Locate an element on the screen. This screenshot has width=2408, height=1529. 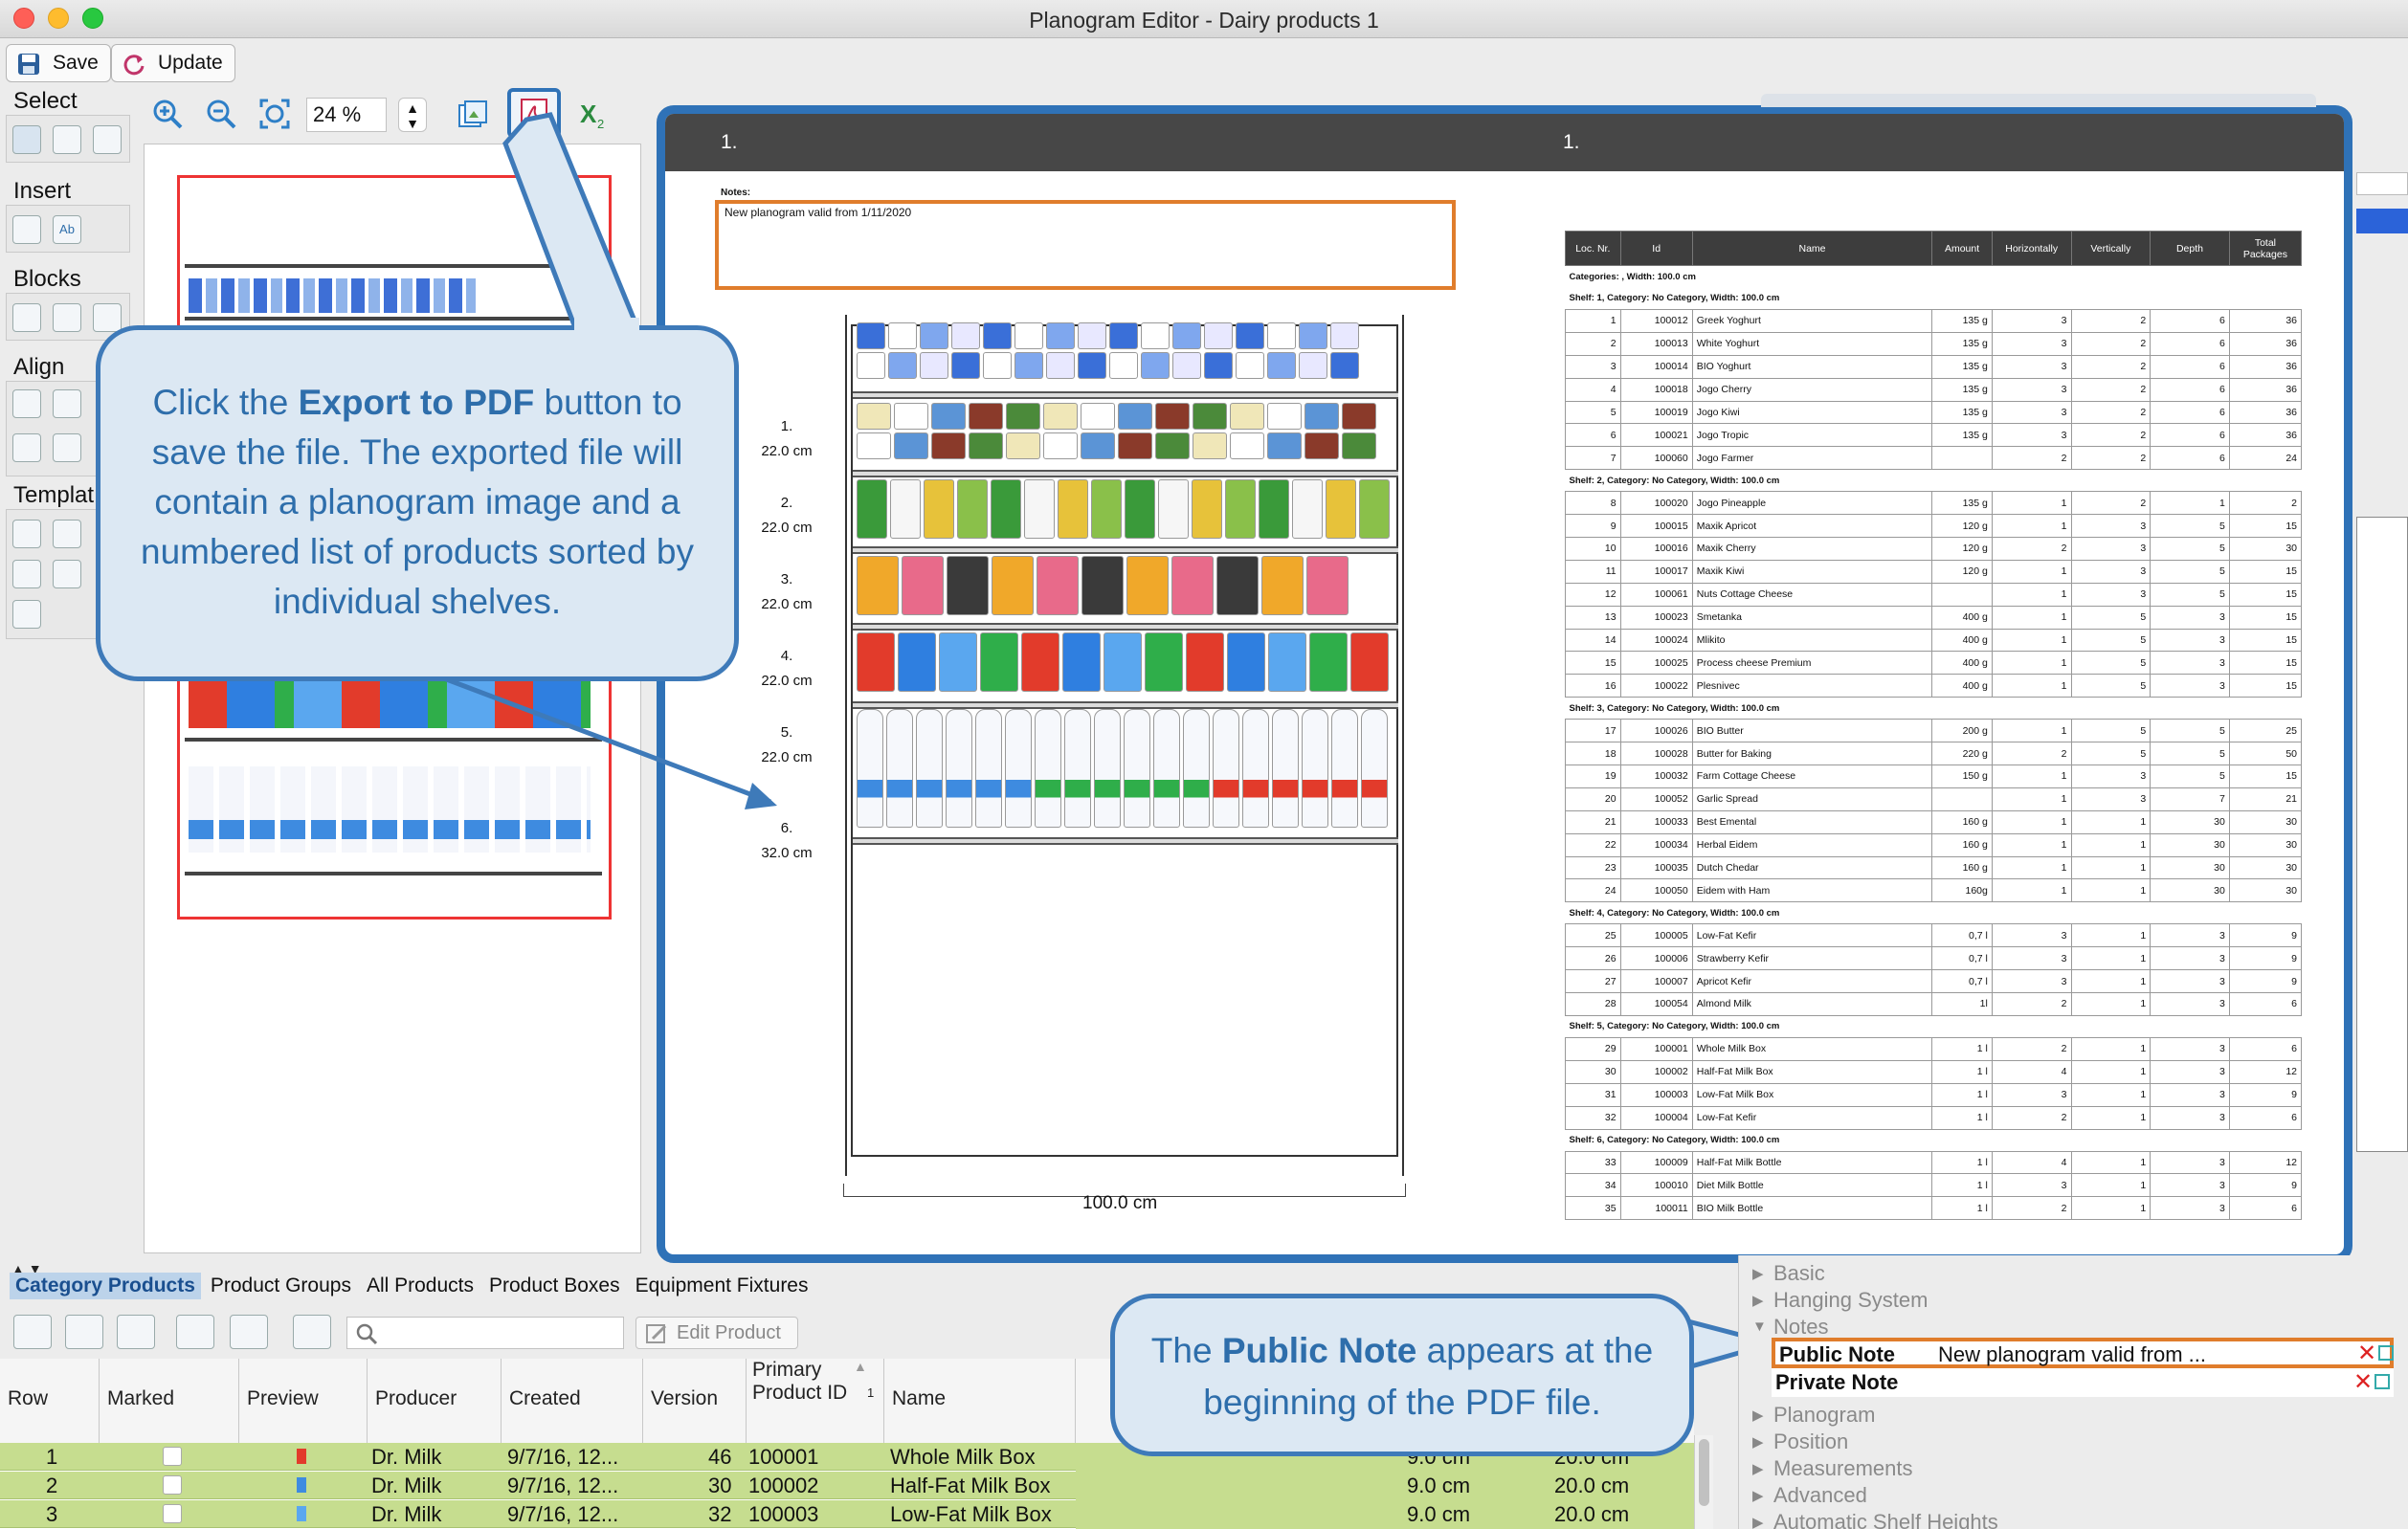
tab-all-products: All Products is located at coordinates (420, 1286).